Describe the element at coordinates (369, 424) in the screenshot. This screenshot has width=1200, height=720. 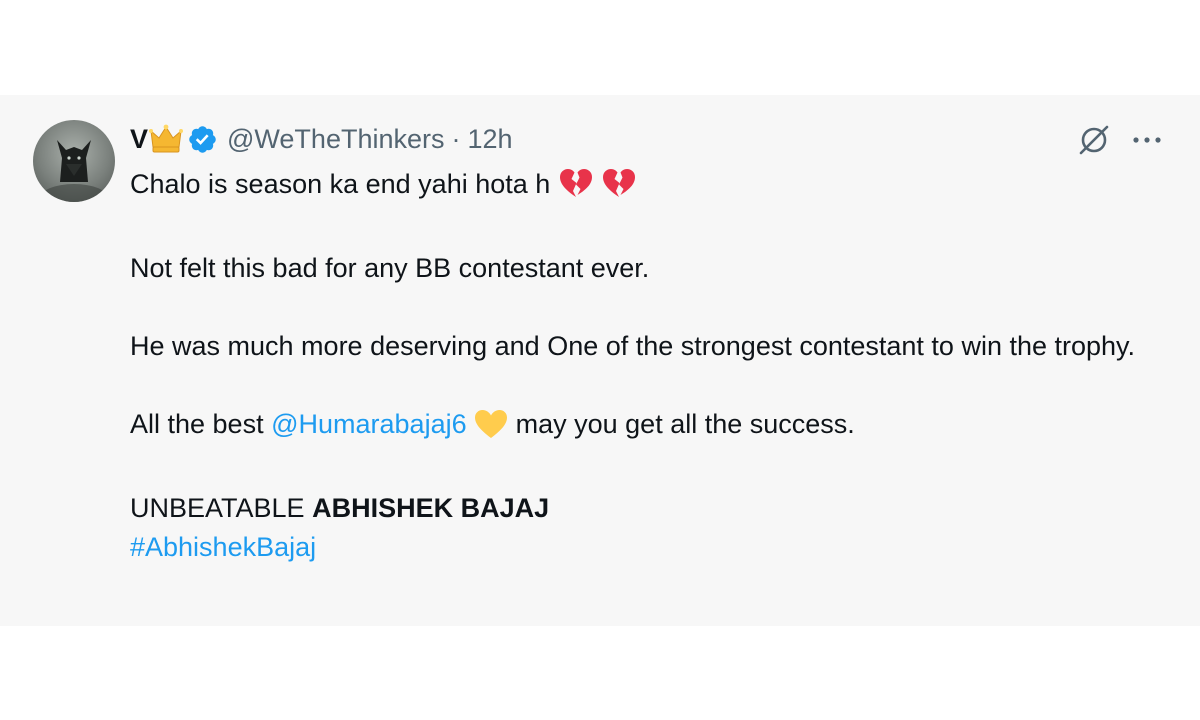
I see `mention-link: @Humarabajaj6` at that location.